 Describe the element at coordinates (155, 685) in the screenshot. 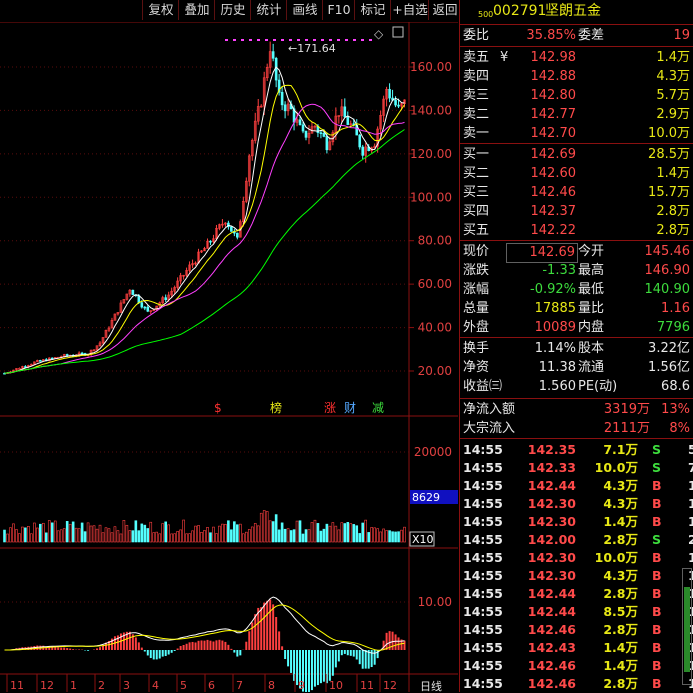

I see `month-label: 4` at that location.